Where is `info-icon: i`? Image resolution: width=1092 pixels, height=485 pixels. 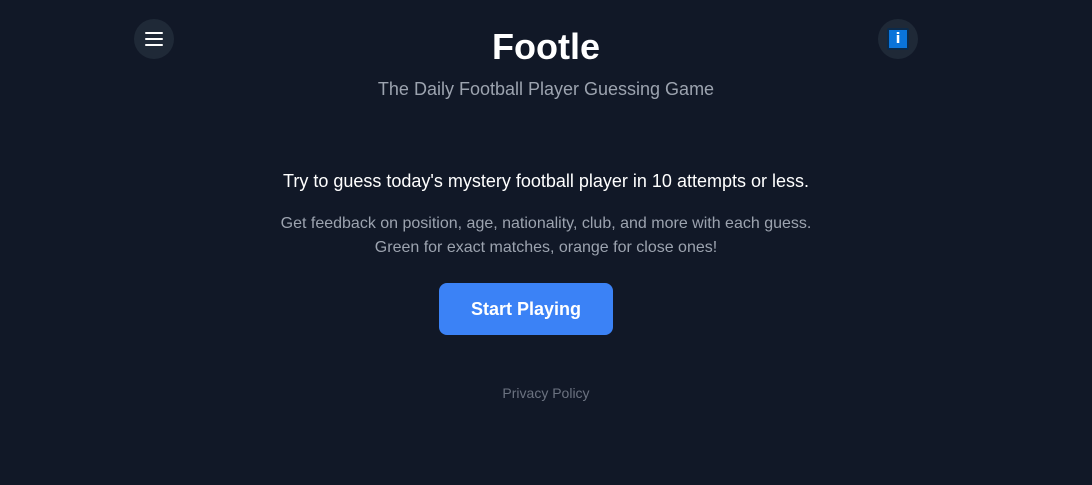 info-icon: i is located at coordinates (898, 39).